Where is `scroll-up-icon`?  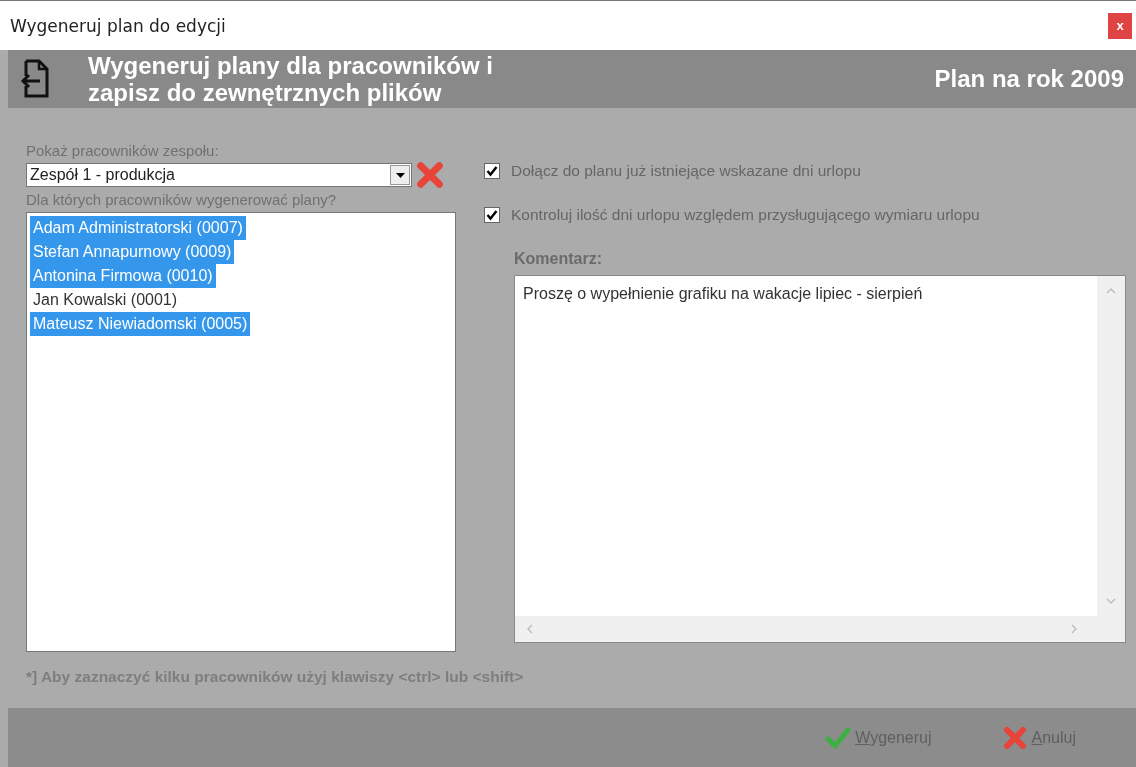
scroll-up-icon is located at coordinates (1111, 291).